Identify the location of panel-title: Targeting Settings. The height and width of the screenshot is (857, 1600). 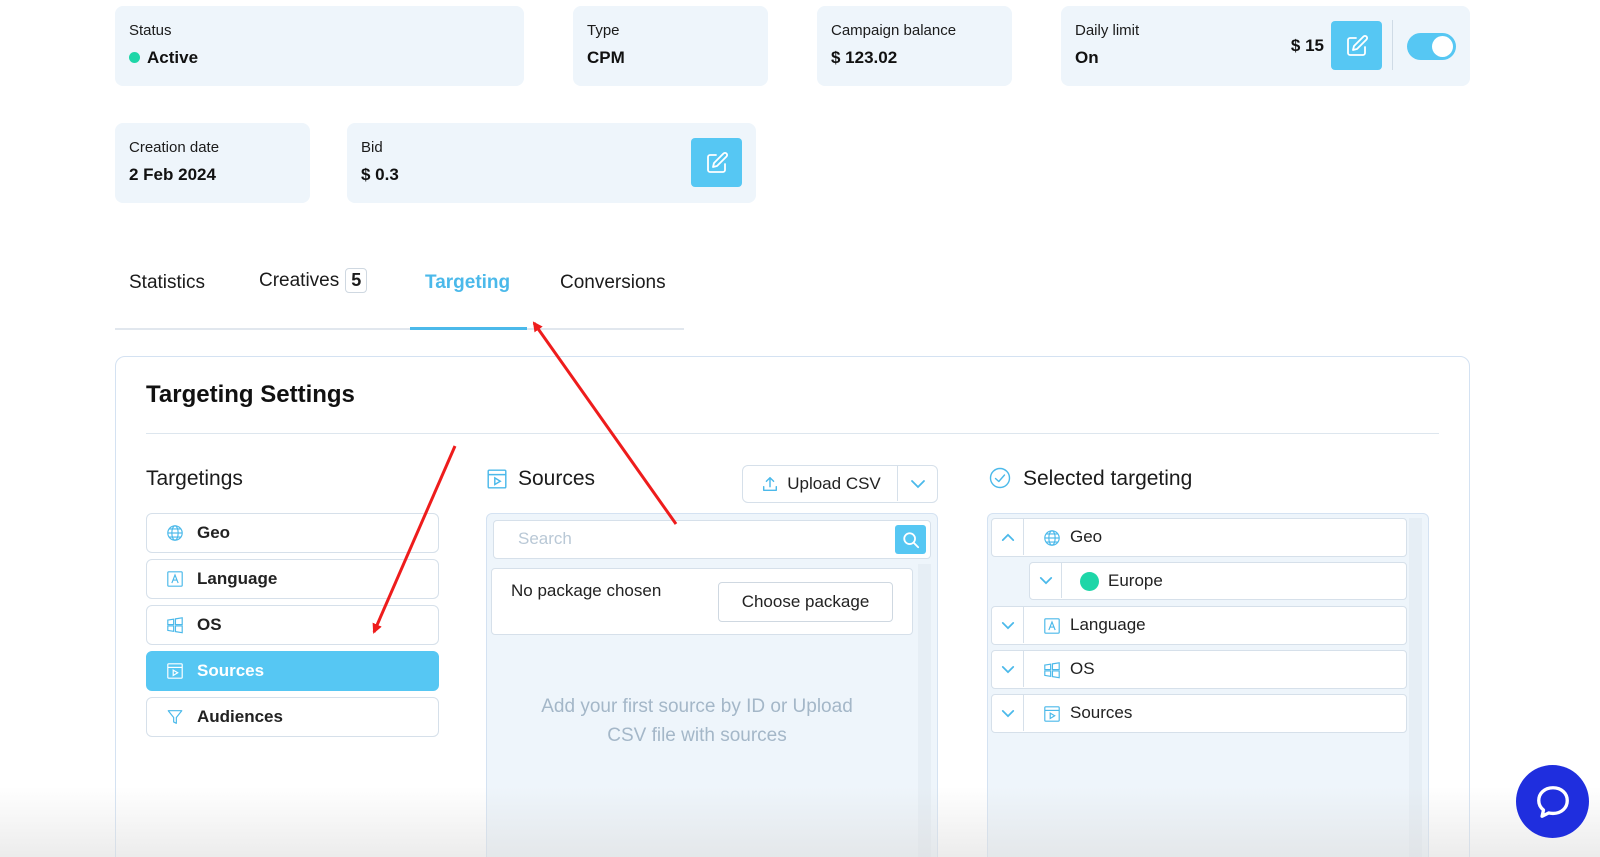
(250, 394).